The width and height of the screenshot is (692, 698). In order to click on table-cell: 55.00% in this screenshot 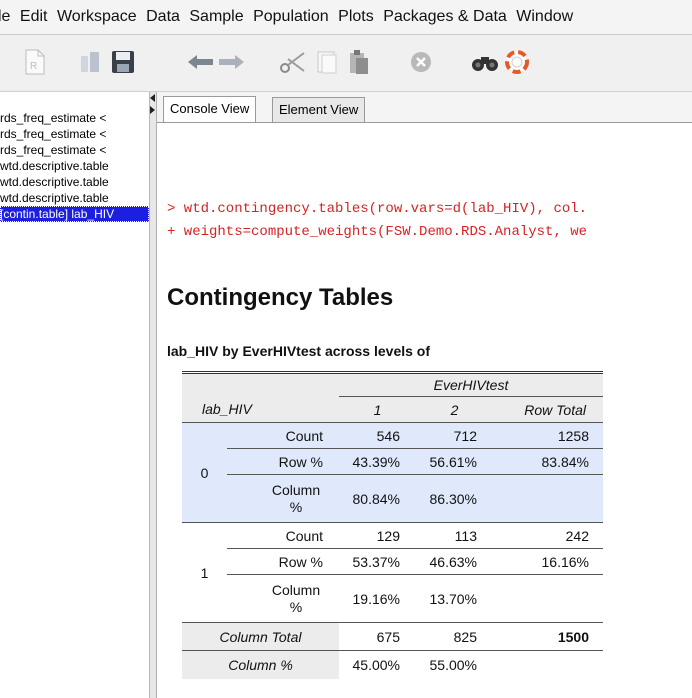, I will do `click(453, 664)`.